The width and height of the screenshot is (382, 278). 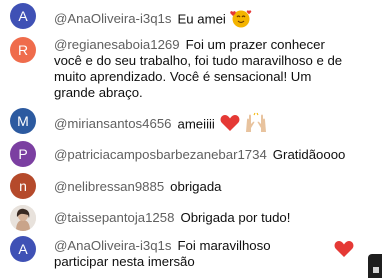 What do you see at coordinates (109, 186) in the screenshot?
I see `author-name: @nelibressan9885` at bounding box center [109, 186].